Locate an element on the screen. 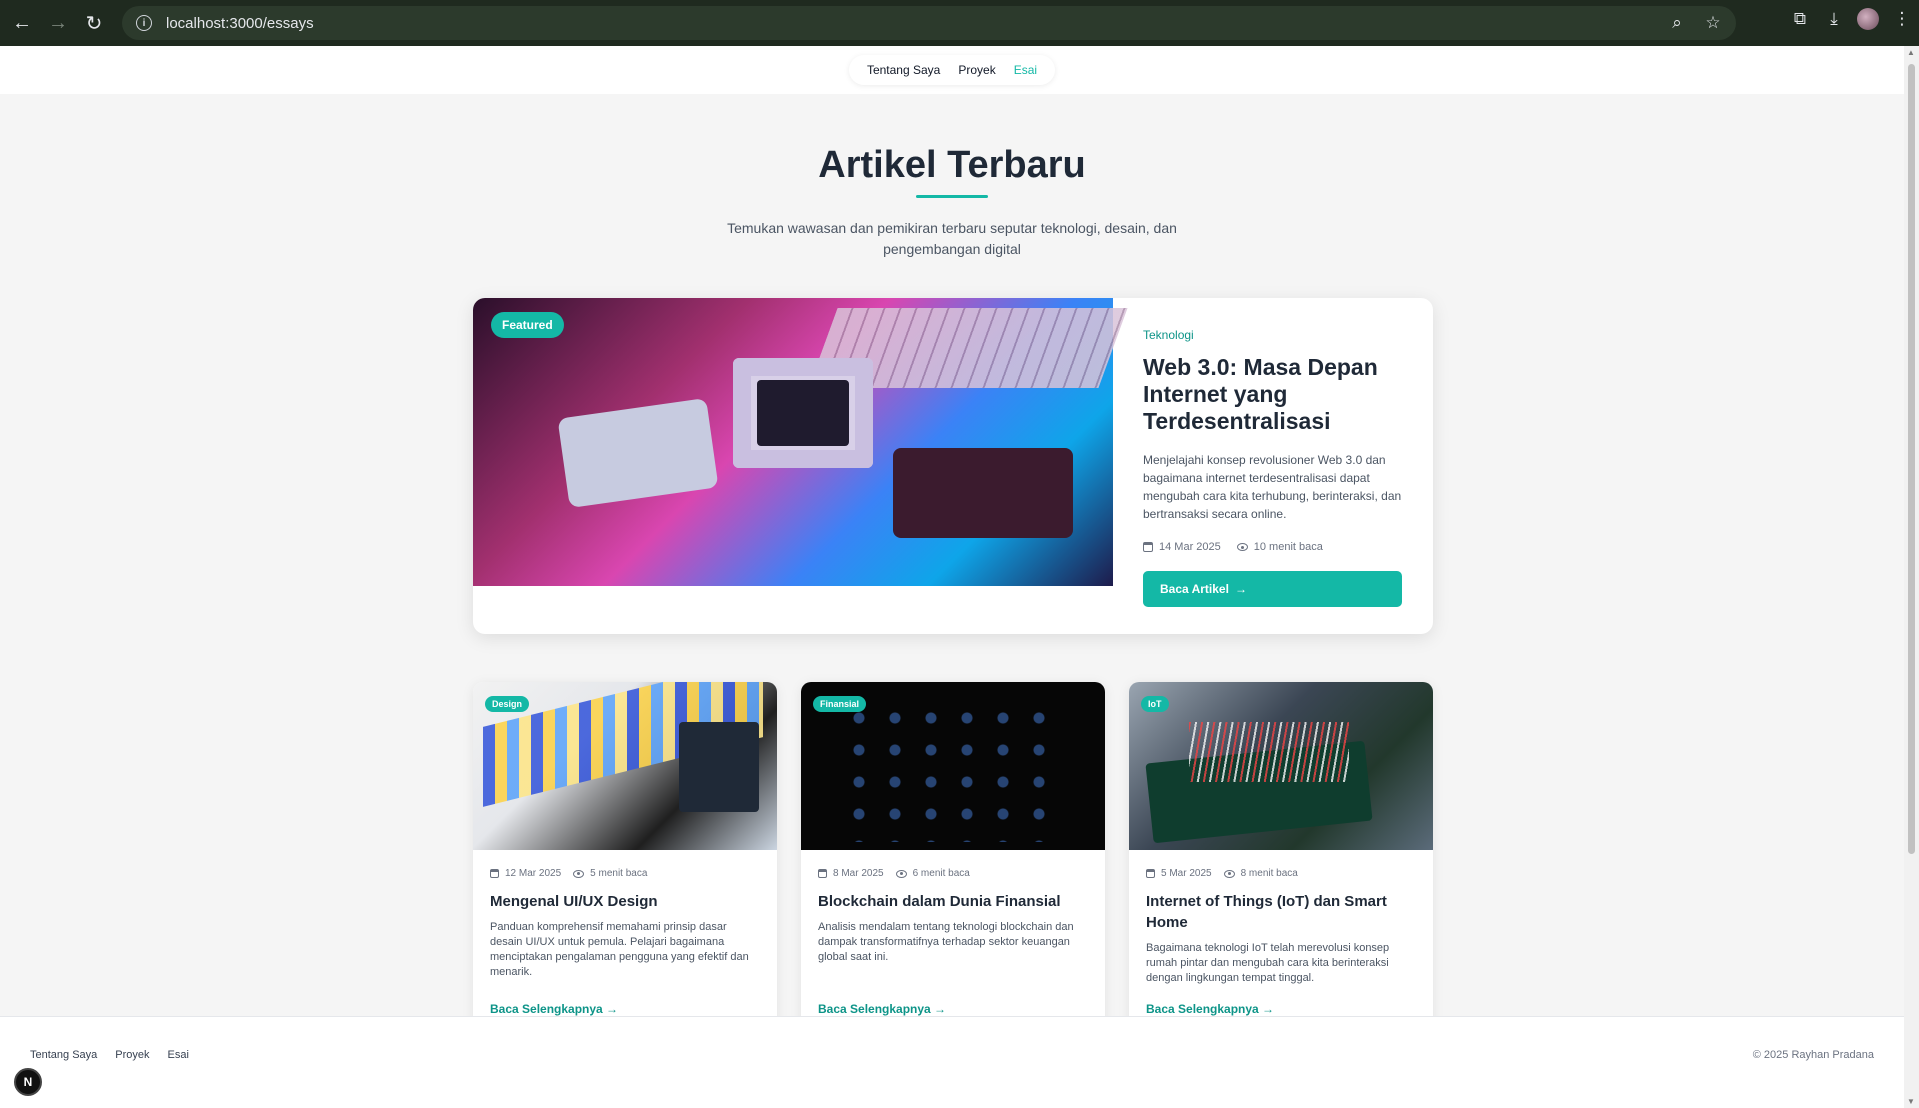 The image size is (1919, 1108). category-tag: Design is located at coordinates (507, 704).